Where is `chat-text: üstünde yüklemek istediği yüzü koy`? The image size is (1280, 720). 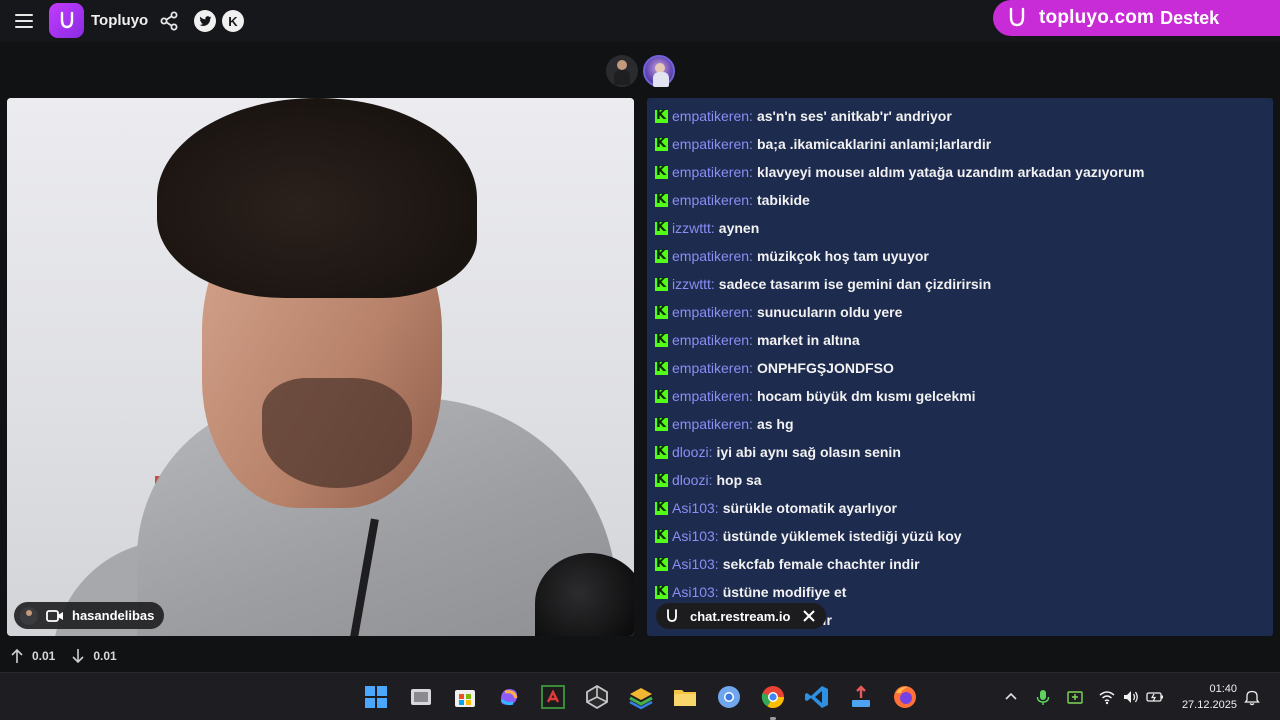 chat-text: üstünde yüklemek istediği yüzü koy is located at coordinates (842, 536).